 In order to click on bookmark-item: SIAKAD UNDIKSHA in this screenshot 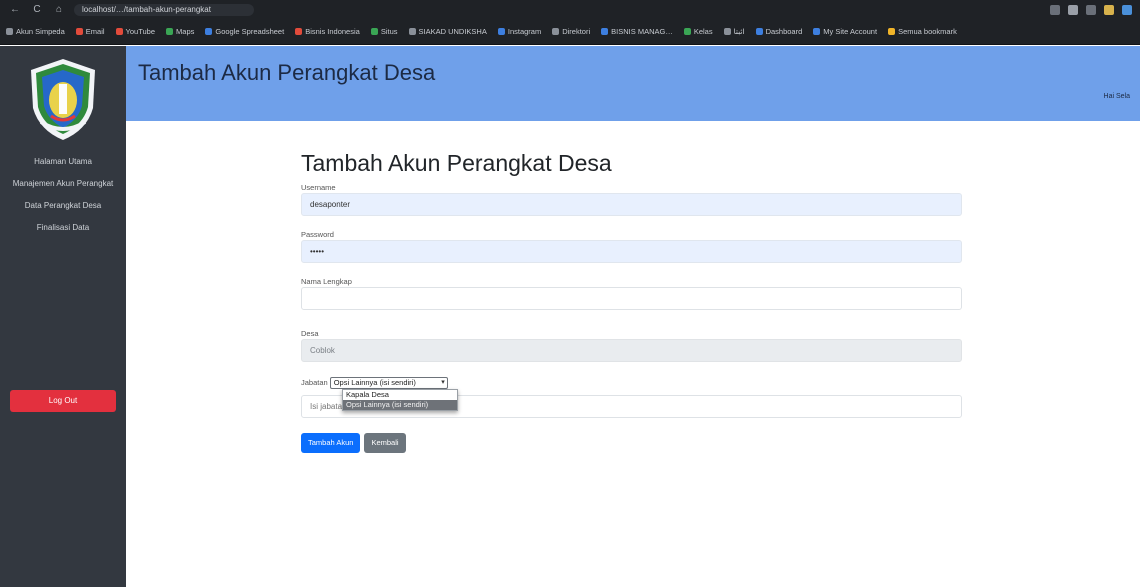, I will do `click(447, 31)`.